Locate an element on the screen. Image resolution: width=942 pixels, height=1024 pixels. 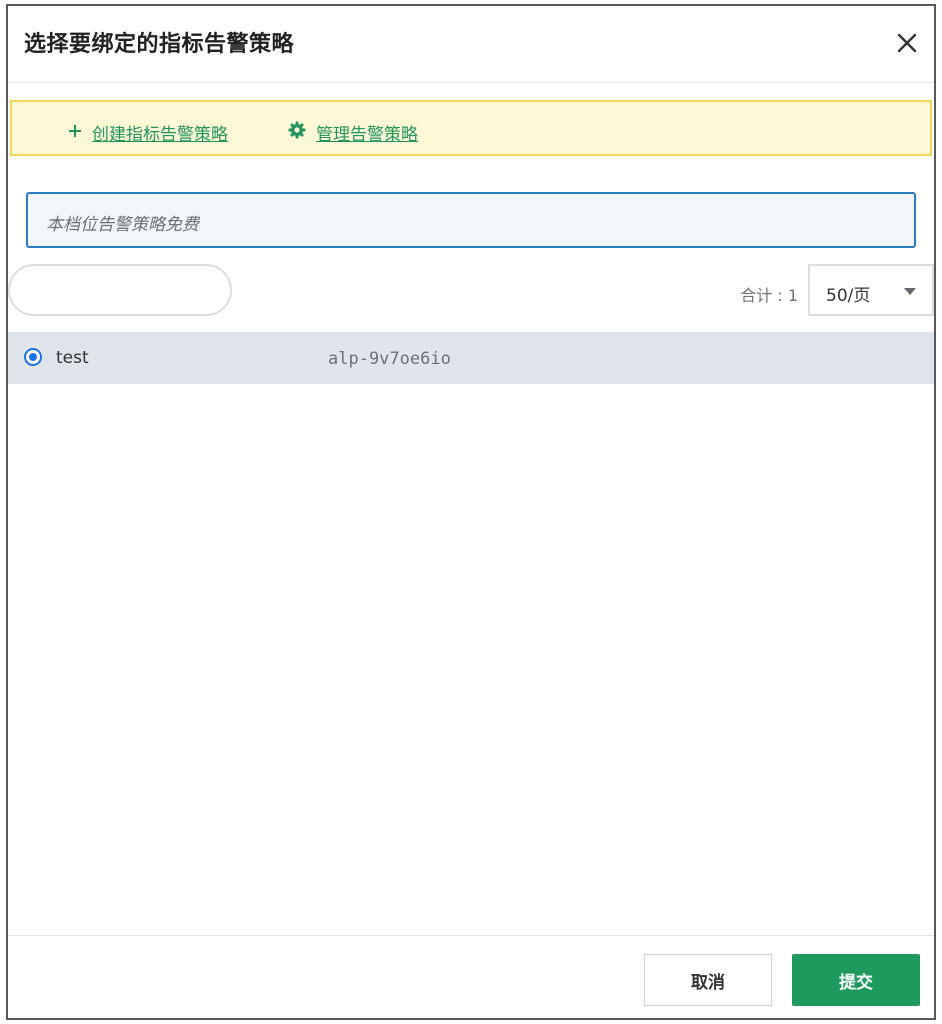
search-input is located at coordinates (120, 290).